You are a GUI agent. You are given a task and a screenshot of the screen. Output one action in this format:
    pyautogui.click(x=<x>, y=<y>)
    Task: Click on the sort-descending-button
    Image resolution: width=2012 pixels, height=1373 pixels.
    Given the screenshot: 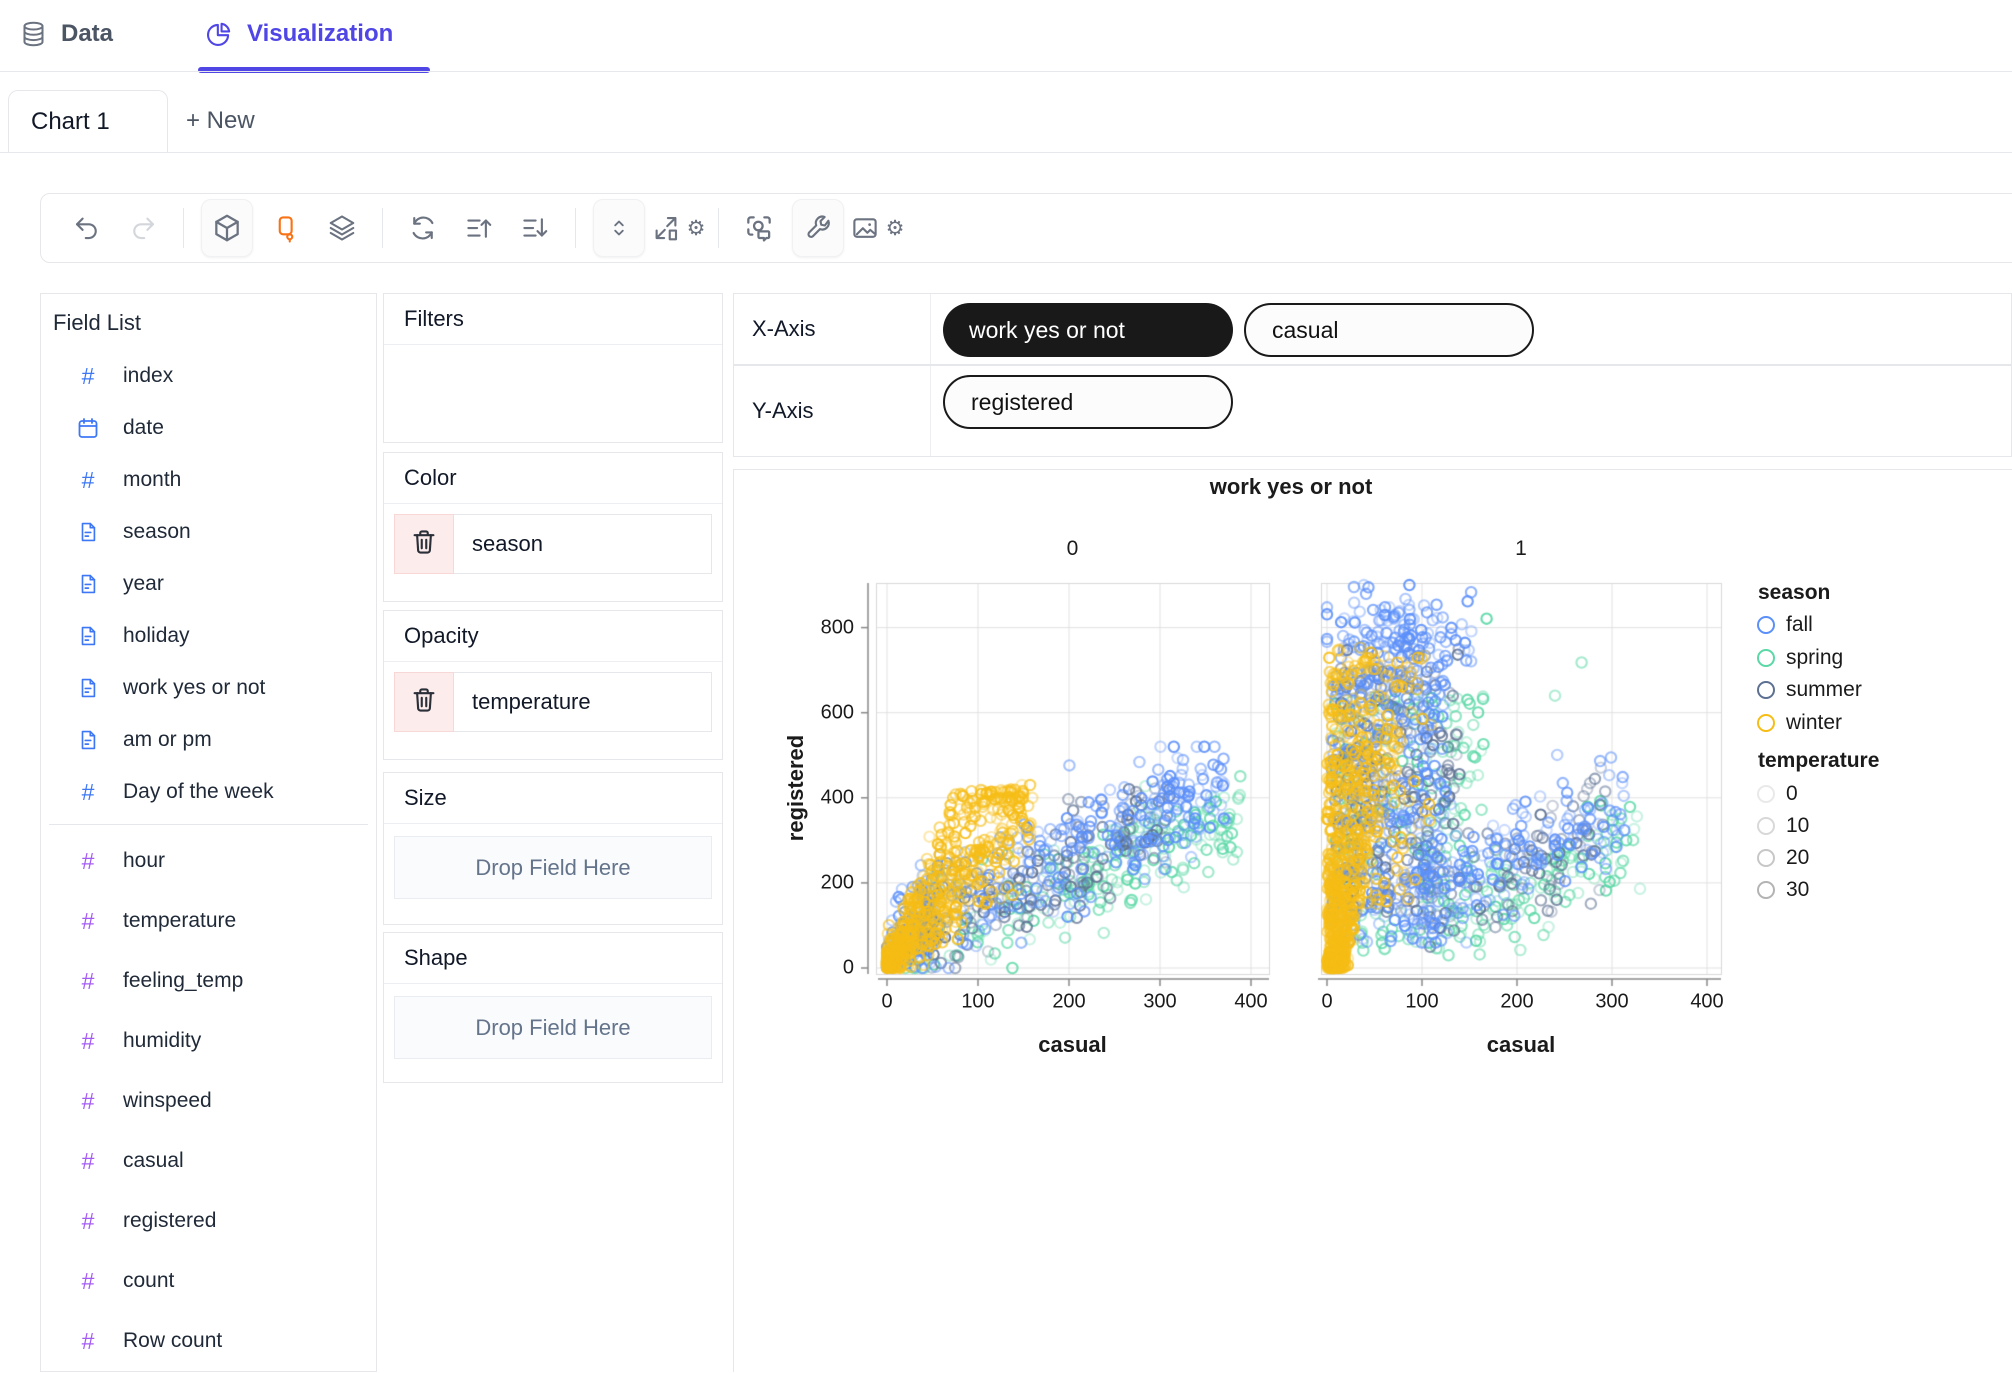 What is the action you would take?
    pyautogui.click(x=535, y=228)
    